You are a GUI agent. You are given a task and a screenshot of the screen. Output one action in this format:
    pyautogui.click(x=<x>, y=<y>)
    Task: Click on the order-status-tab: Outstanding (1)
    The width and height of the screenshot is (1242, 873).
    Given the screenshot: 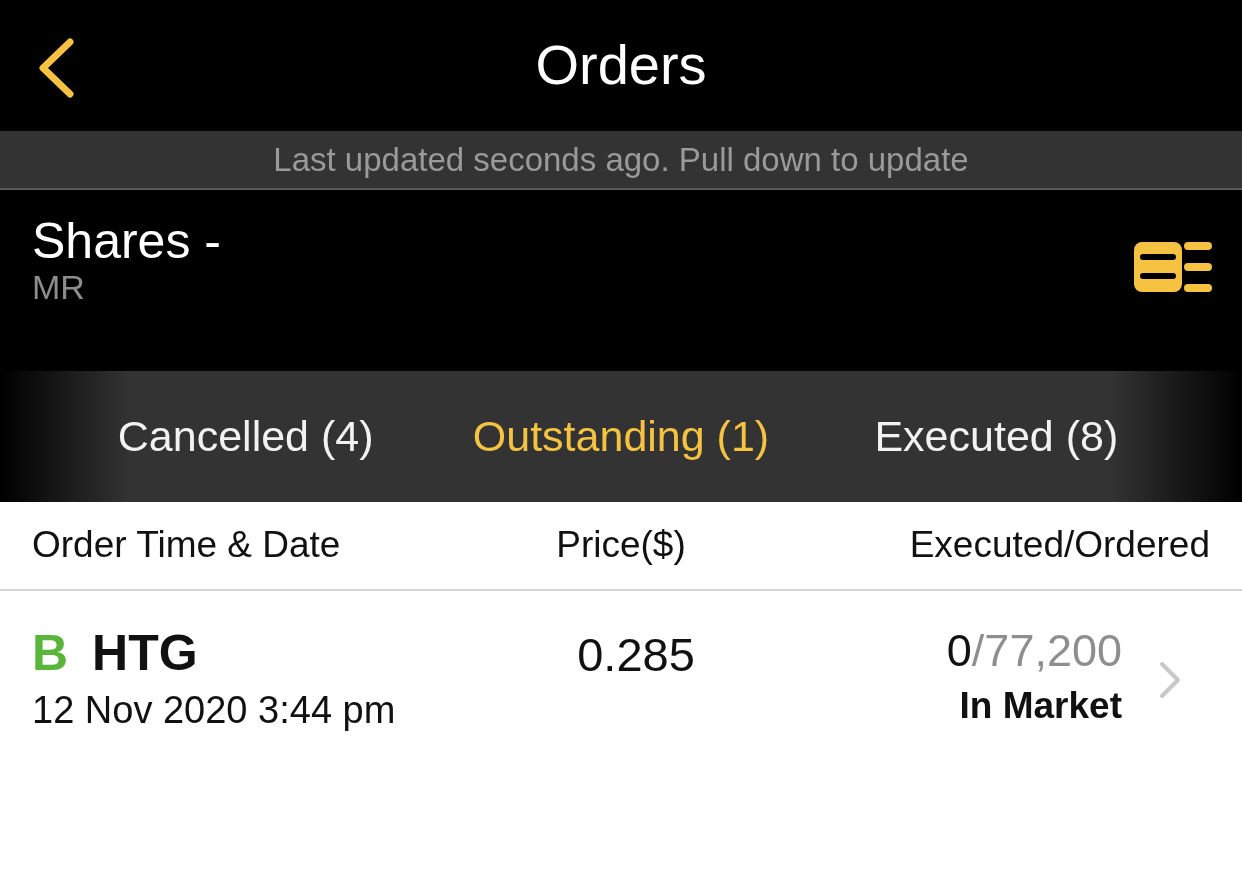 What is the action you would take?
    pyautogui.click(x=621, y=436)
    